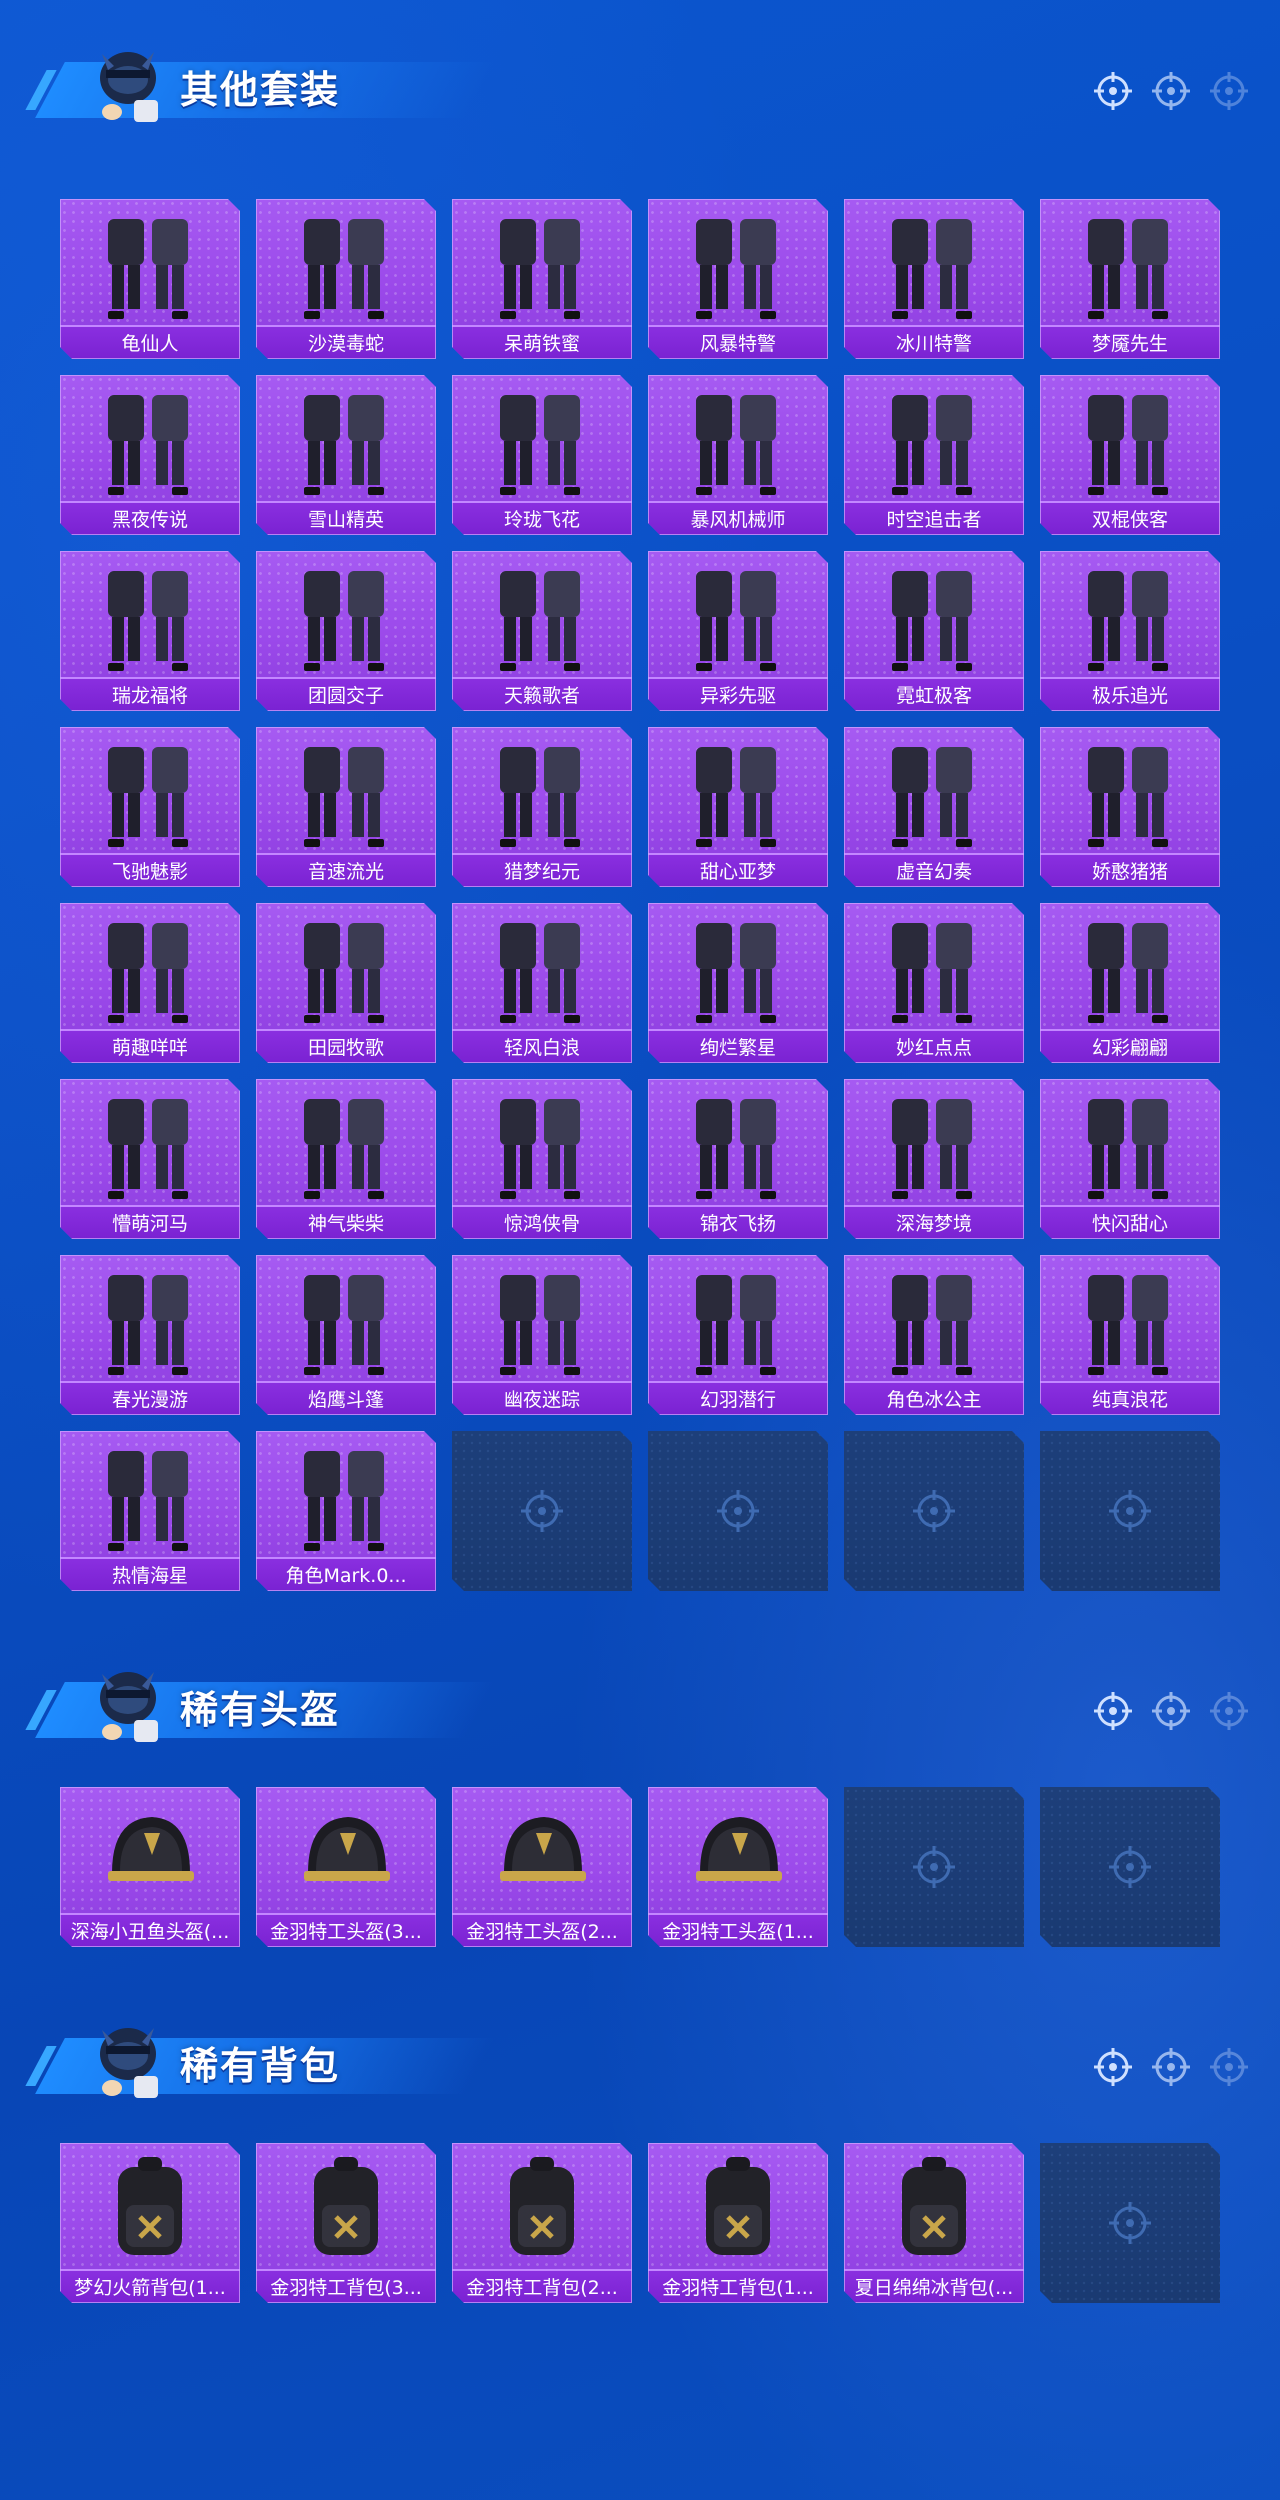 This screenshot has height=2500, width=1280. I want to click on outfit-card: 娇憨猪猪, so click(1130, 807).